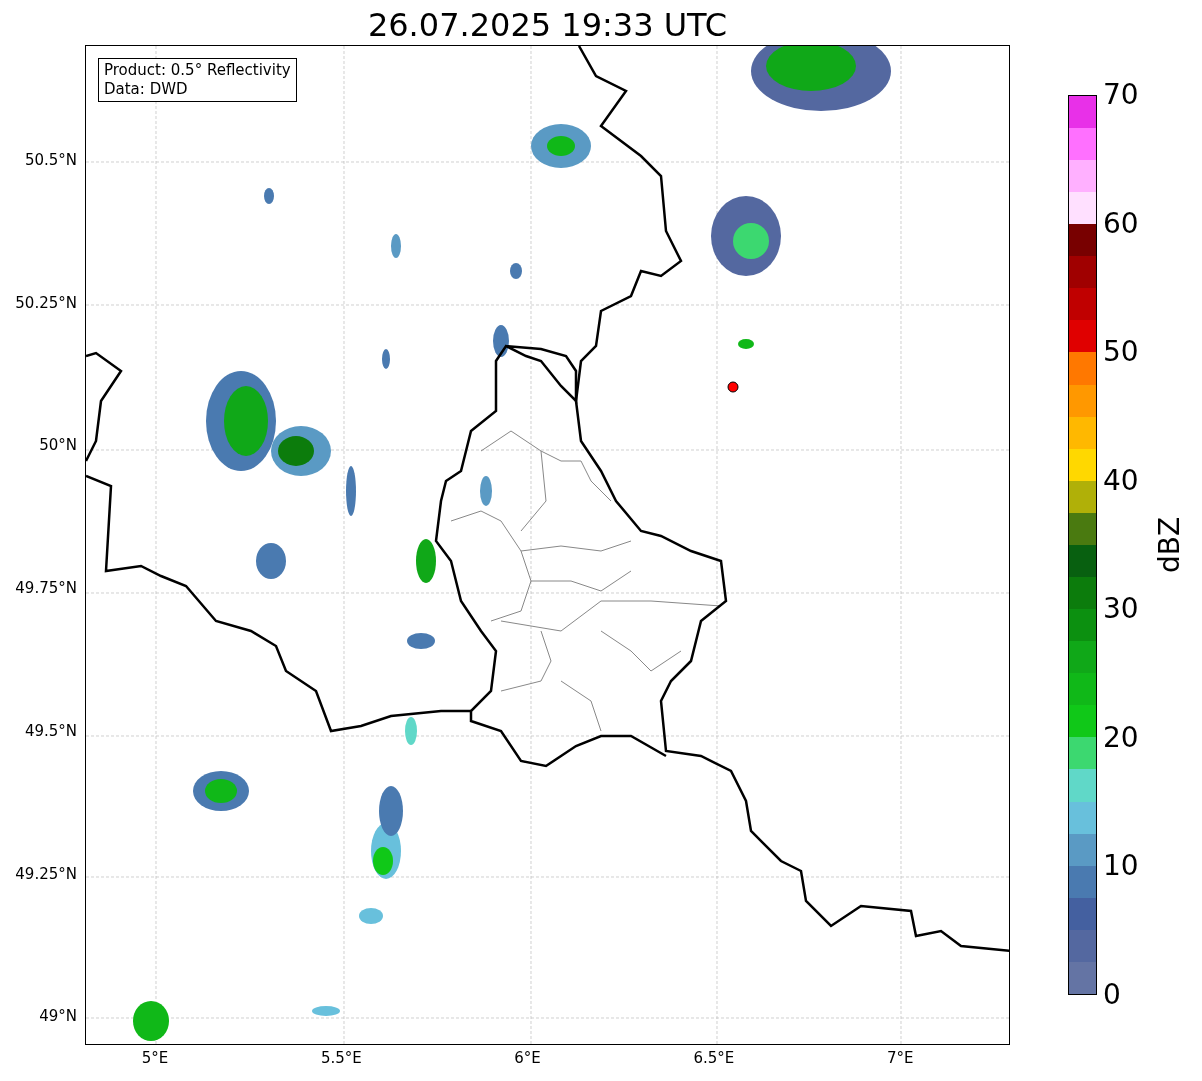 This screenshot has width=1202, height=1081. I want to click on colorbar-tick-label: 20, so click(1121, 737).